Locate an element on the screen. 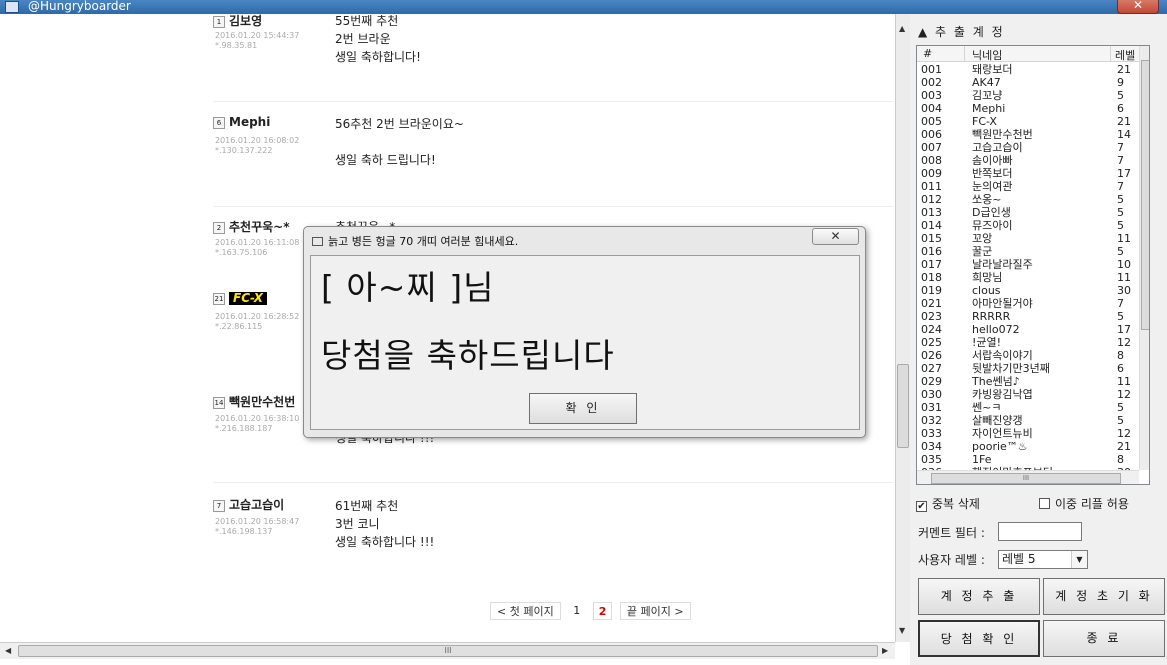 This screenshot has height=665, width=1167. list-item: 015 꼬앙 11 is located at coordinates (1028, 238).